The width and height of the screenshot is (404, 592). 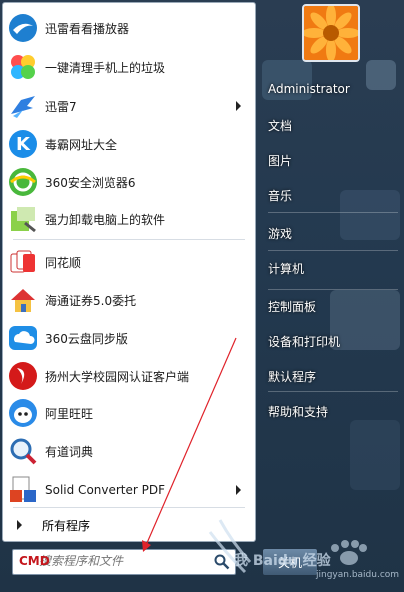 What do you see at coordinates (23, 219) in the screenshot?
I see `uninstaller-icon` at bounding box center [23, 219].